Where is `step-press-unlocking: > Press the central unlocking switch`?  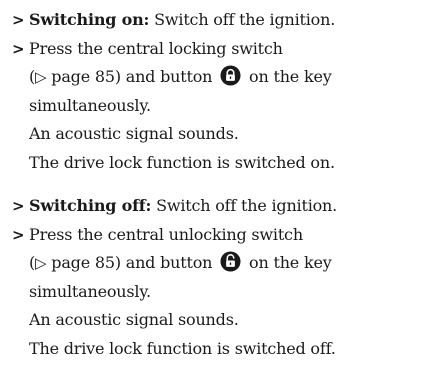
step-press-unlocking: > Press the central unlocking switch is located at coordinates (214, 235).